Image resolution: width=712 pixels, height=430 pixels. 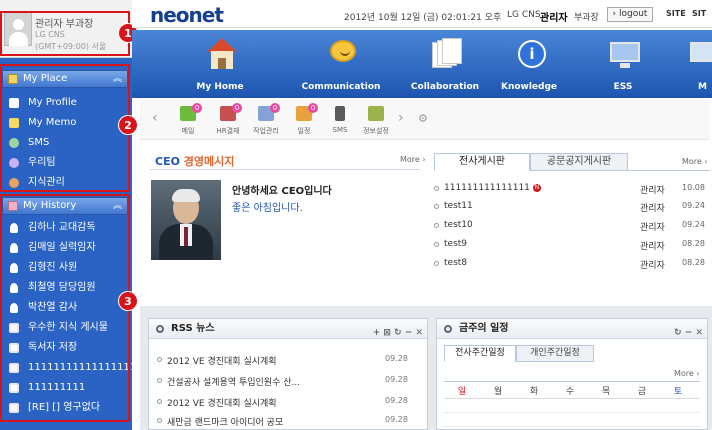 I want to click on day-tue: 화, so click(x=534, y=392).